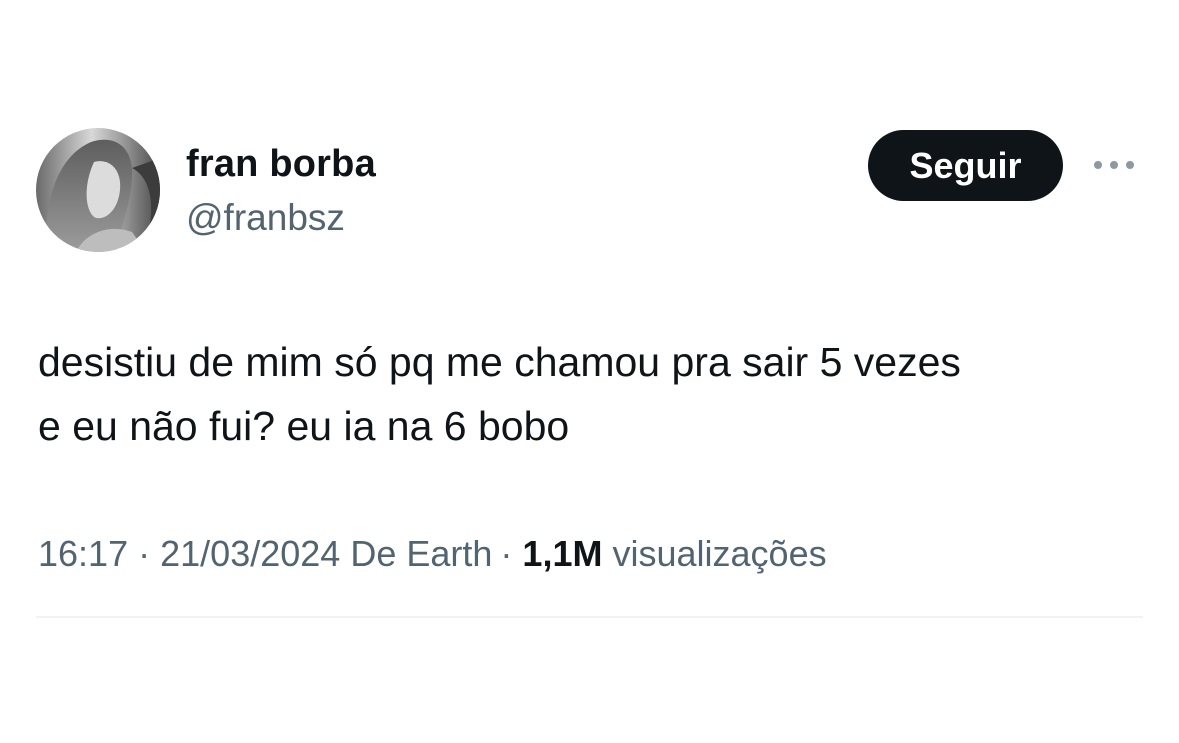  What do you see at coordinates (421, 553) in the screenshot?
I see `tweet-source: De Earth` at bounding box center [421, 553].